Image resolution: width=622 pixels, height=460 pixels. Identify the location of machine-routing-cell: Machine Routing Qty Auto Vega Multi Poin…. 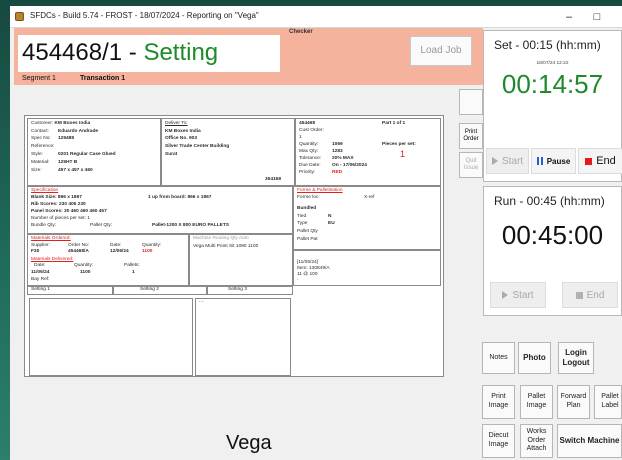
(241, 260).